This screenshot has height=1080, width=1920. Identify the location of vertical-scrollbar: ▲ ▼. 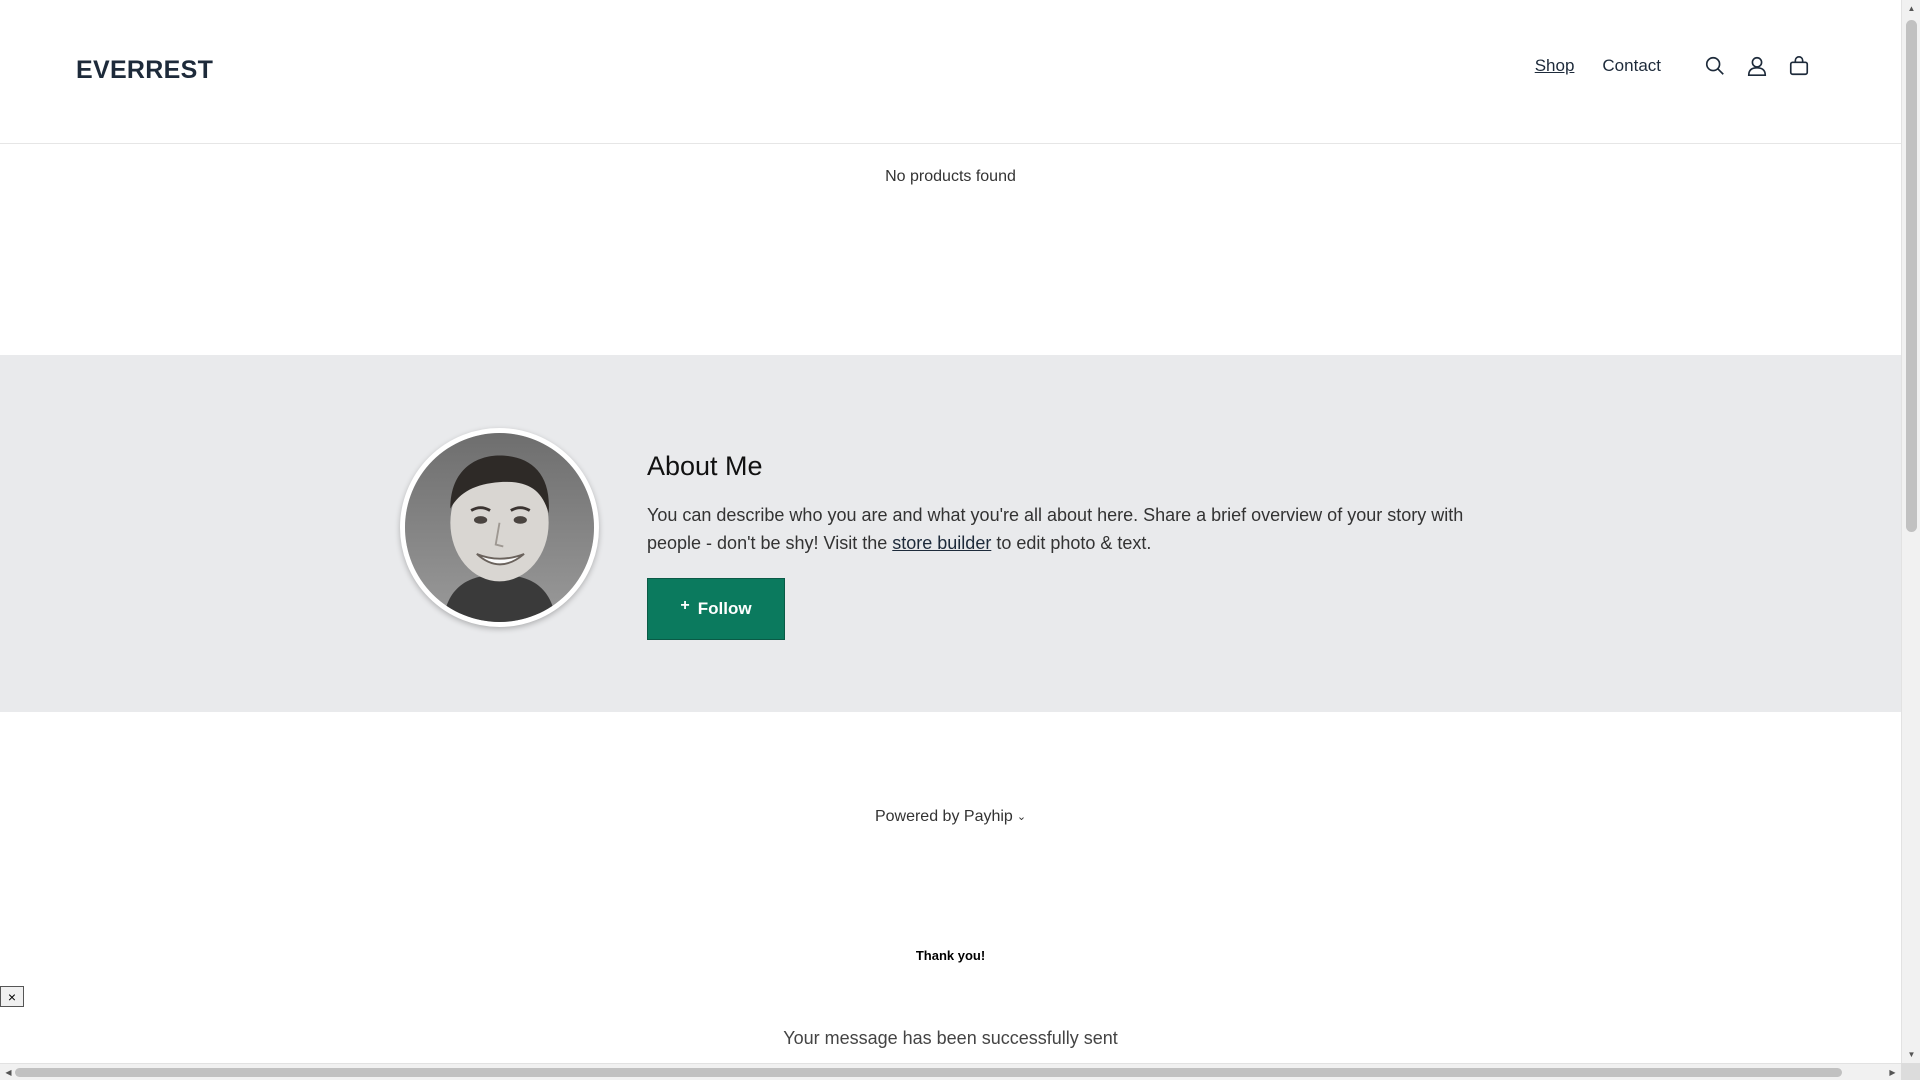
(1910, 531).